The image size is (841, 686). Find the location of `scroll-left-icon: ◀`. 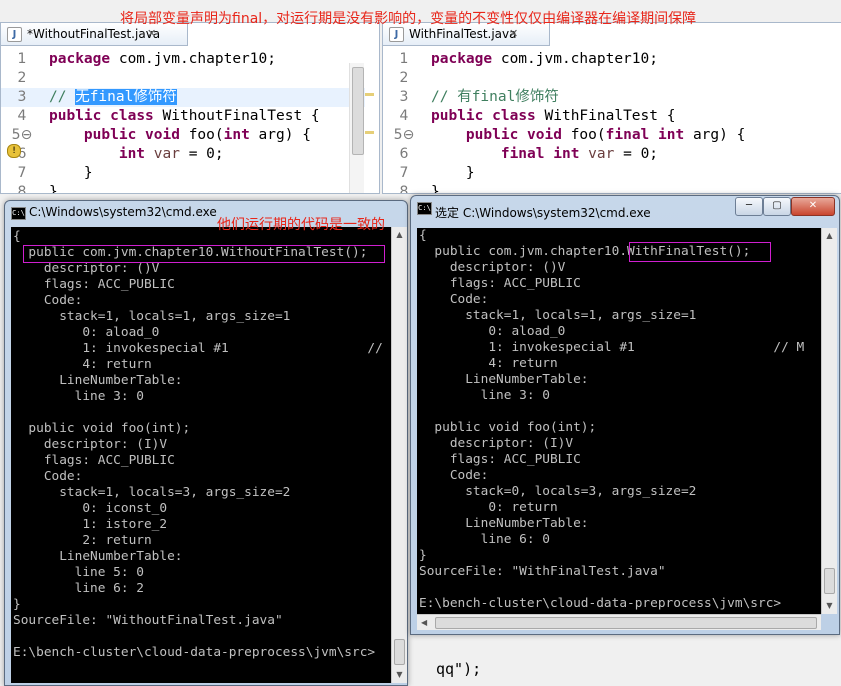

scroll-left-icon: ◀ is located at coordinates (424, 622).